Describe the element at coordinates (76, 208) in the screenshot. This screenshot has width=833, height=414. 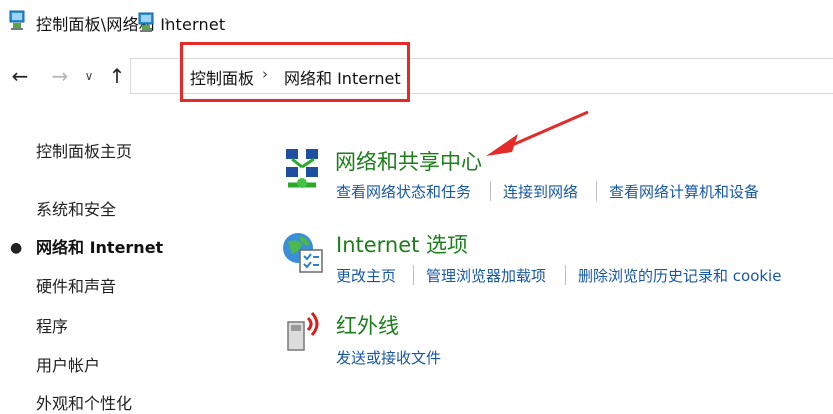
I see `sidebar-item-system-security: 系统和安全` at that location.